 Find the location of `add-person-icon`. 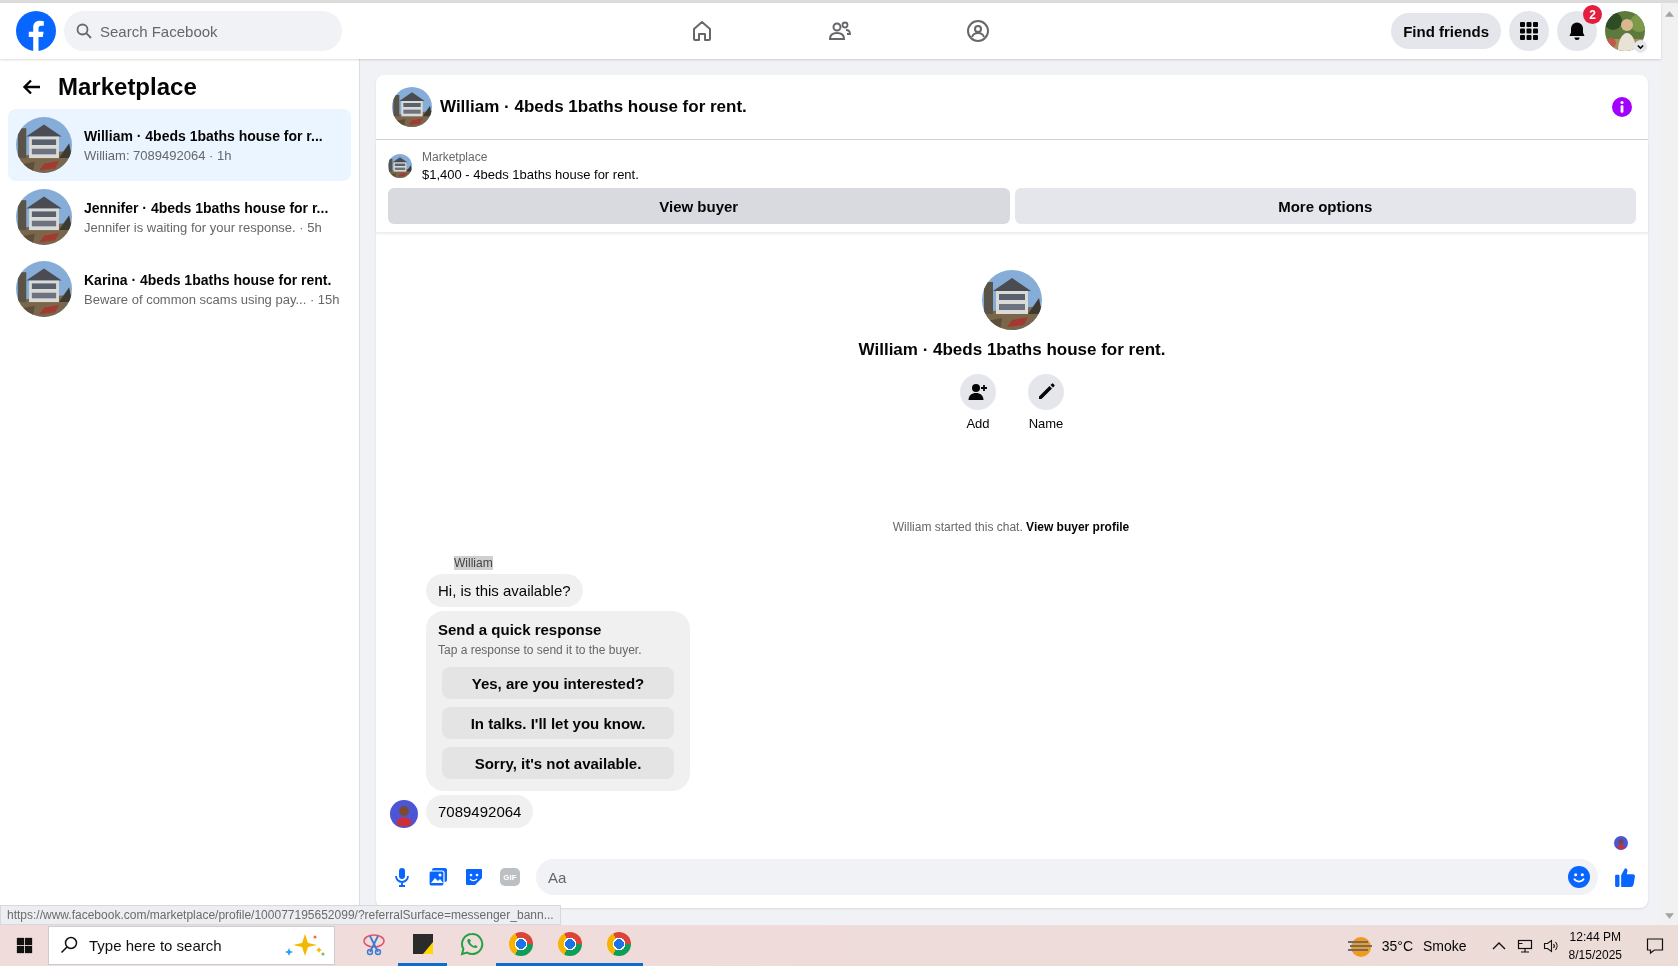

add-person-icon is located at coordinates (978, 392).